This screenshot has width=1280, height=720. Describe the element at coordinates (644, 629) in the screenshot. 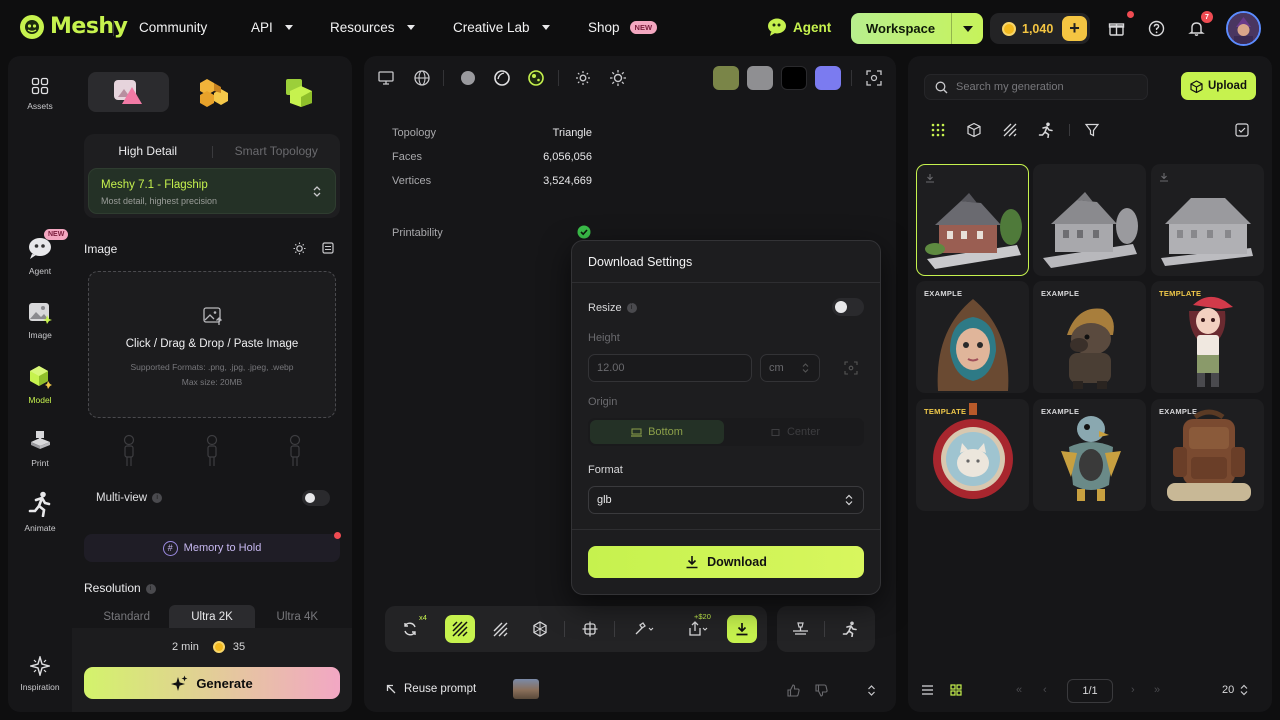

I see `tools-dropdown` at that location.